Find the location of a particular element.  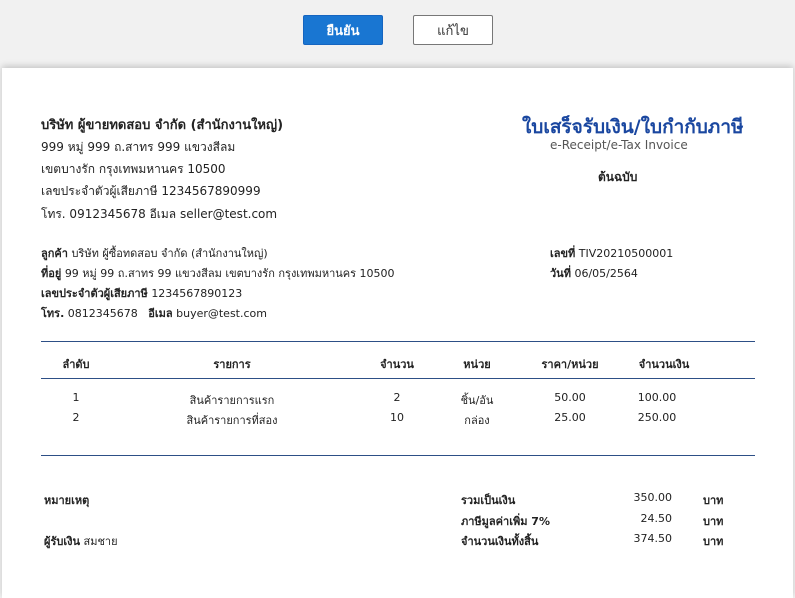

receiver-name: สมชาย is located at coordinates (100, 541).